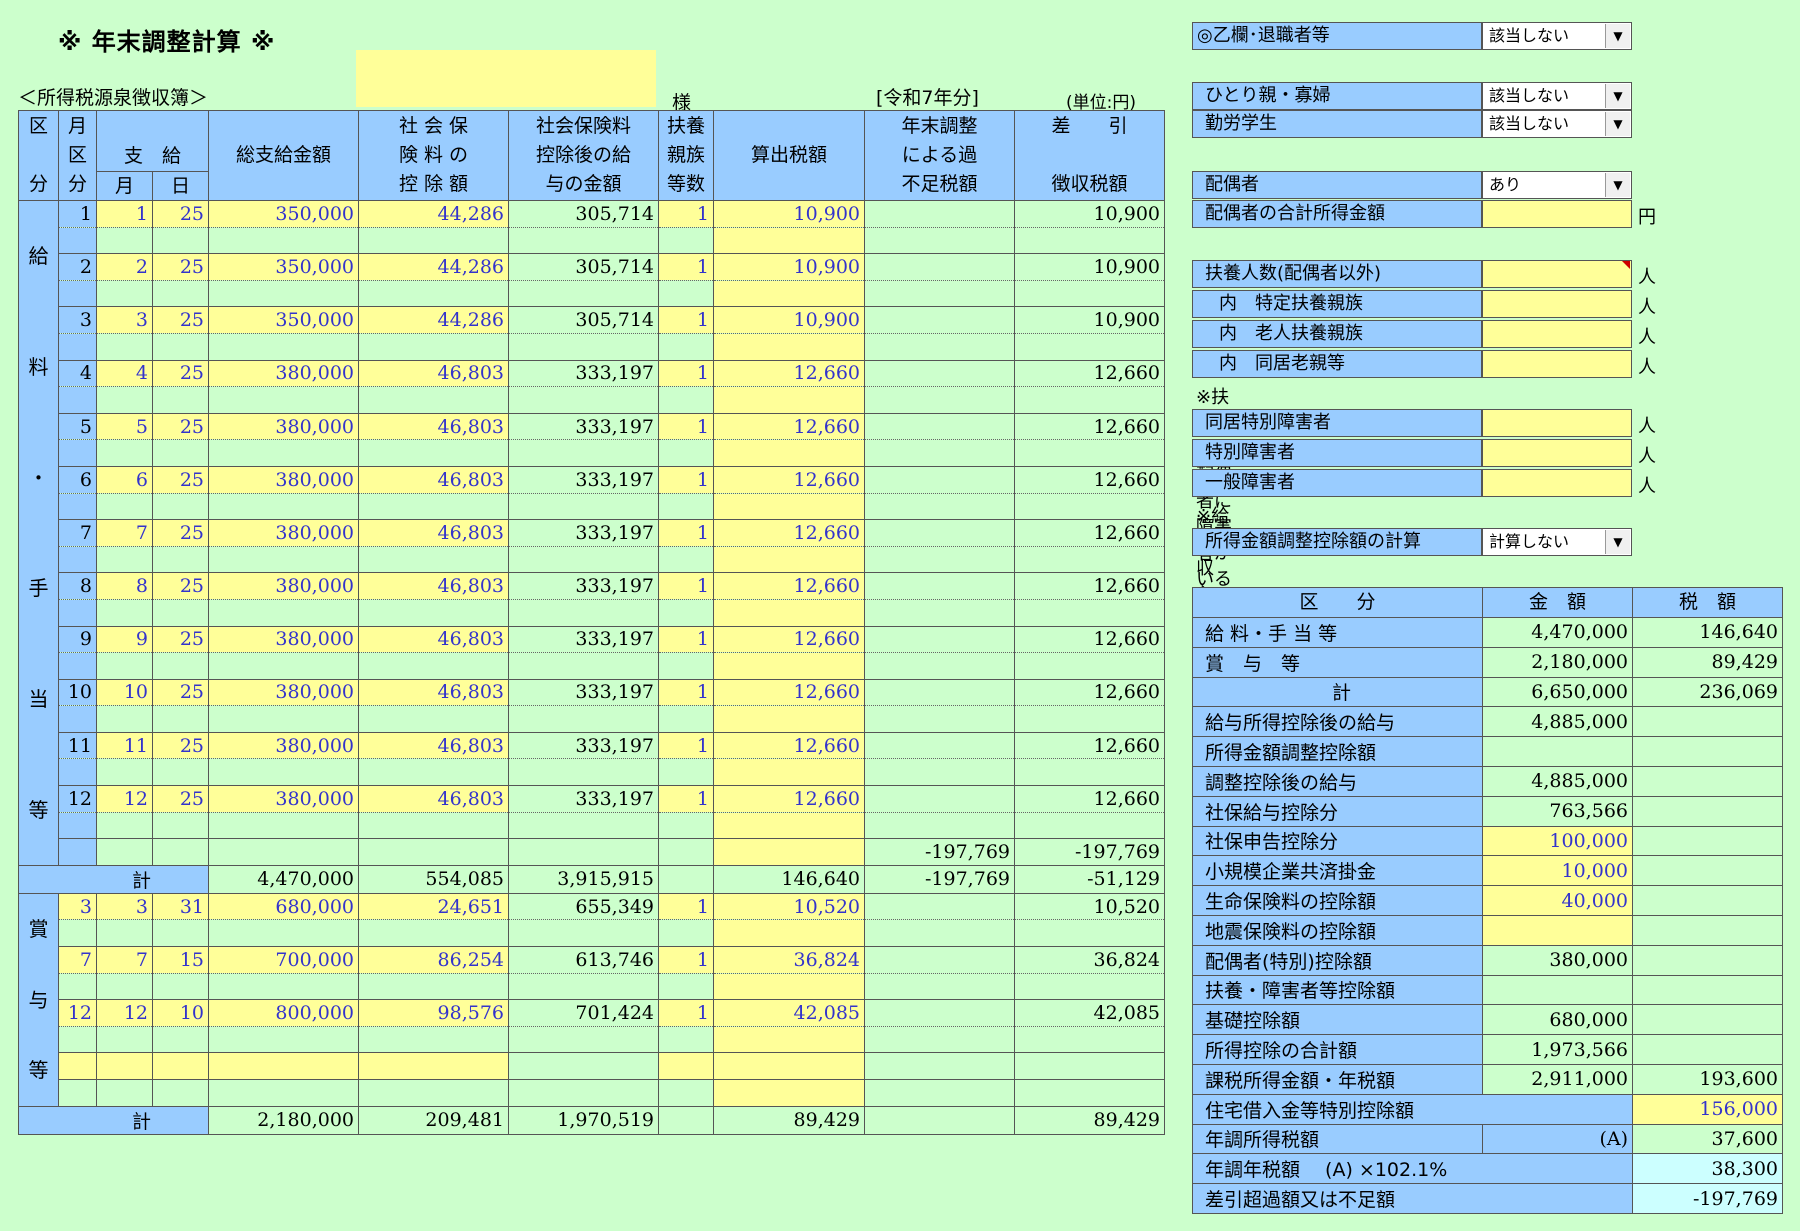 This screenshot has height=1231, width=1800. Describe the element at coordinates (124, 373) in the screenshot. I see `pay-month-input: 4` at that location.